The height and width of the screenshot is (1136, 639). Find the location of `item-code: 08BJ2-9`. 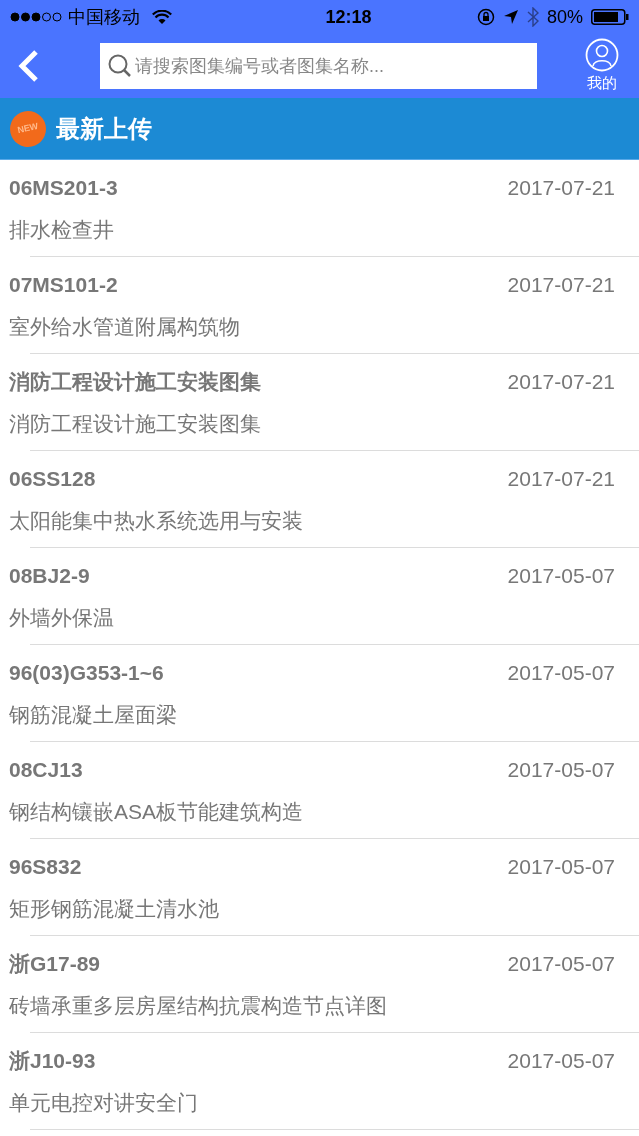

item-code: 08BJ2-9 is located at coordinates (49, 576).